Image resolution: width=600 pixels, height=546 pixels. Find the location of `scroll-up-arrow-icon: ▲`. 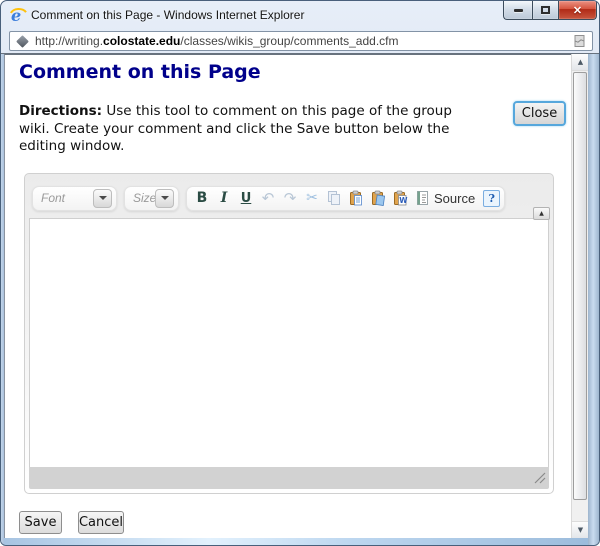

scroll-up-arrow-icon: ▲ is located at coordinates (580, 62).